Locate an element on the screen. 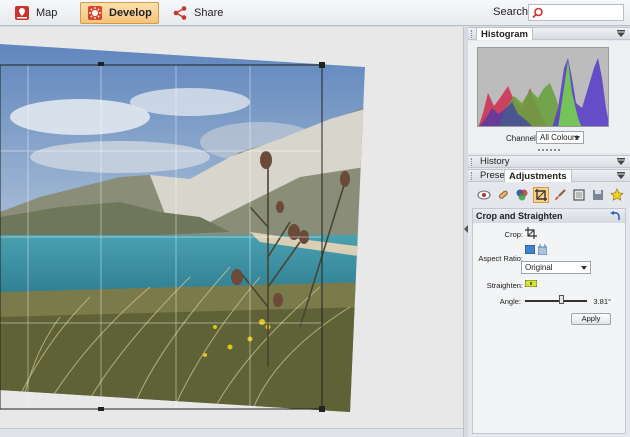 Image resolution: width=630 pixels, height=437 pixels. effects-tool-button is located at coordinates (617, 195).